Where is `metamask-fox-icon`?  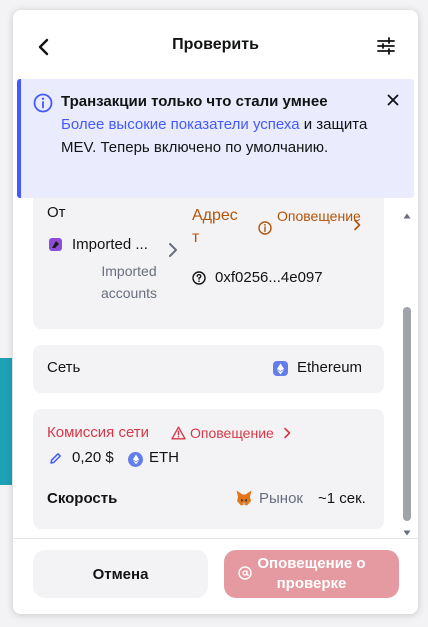 metamask-fox-icon is located at coordinates (244, 498).